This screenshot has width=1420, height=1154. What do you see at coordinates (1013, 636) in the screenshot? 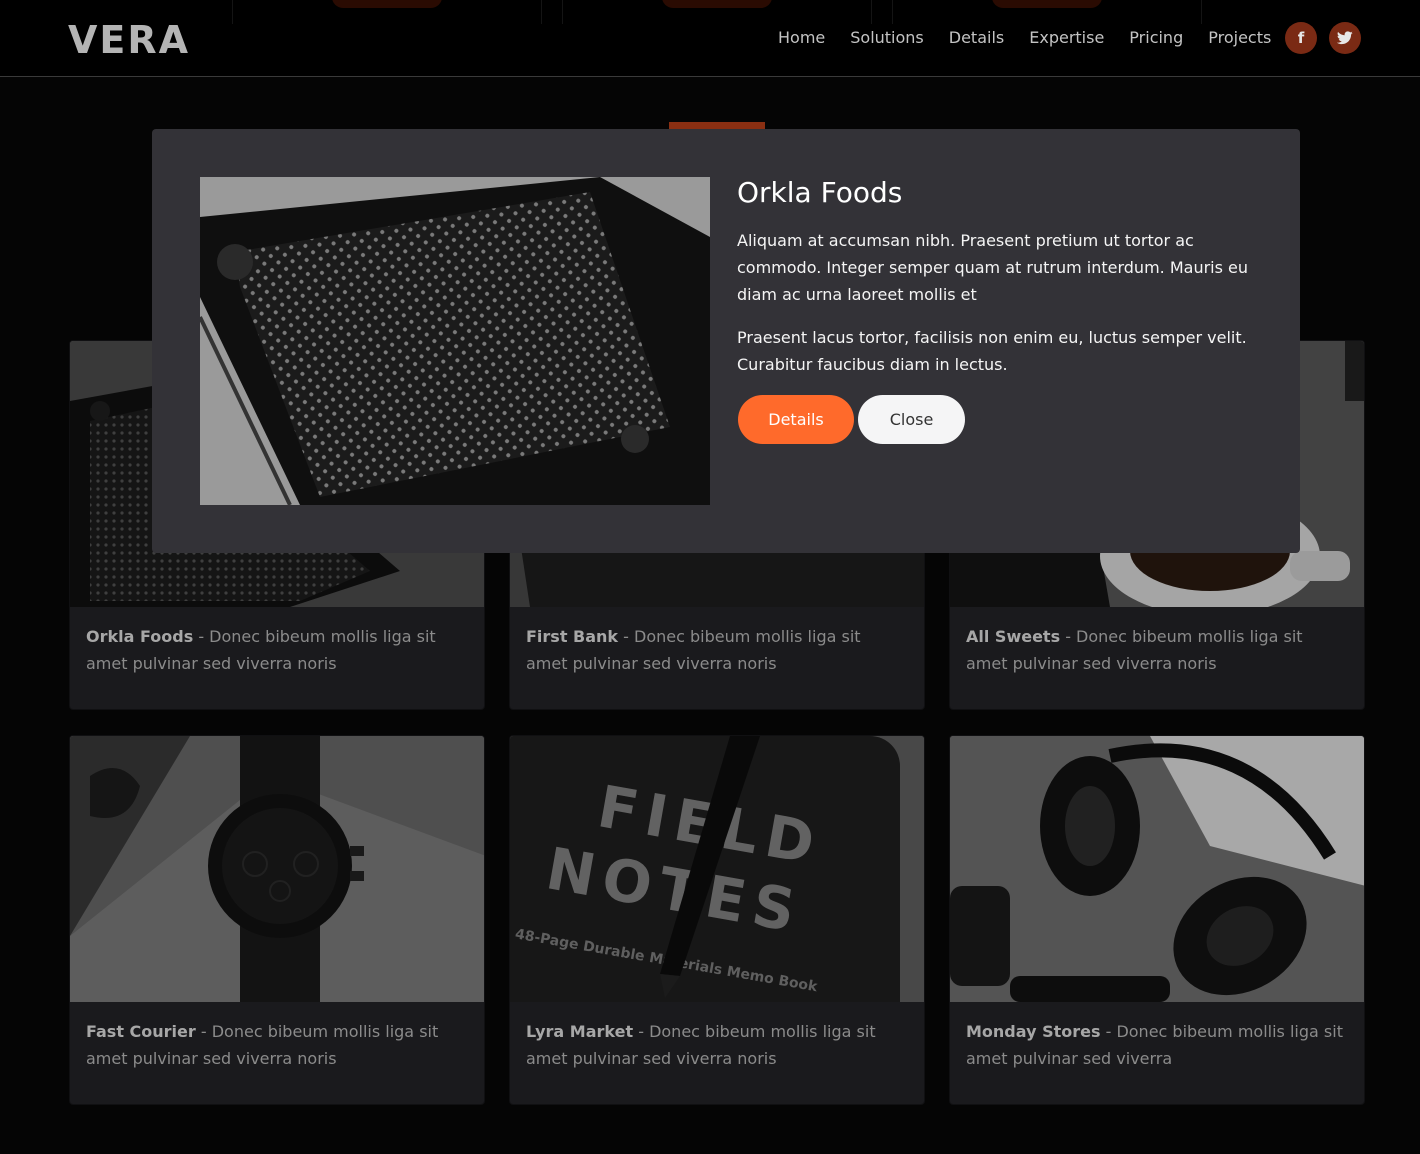
I see `card-title: All Sweets` at bounding box center [1013, 636].